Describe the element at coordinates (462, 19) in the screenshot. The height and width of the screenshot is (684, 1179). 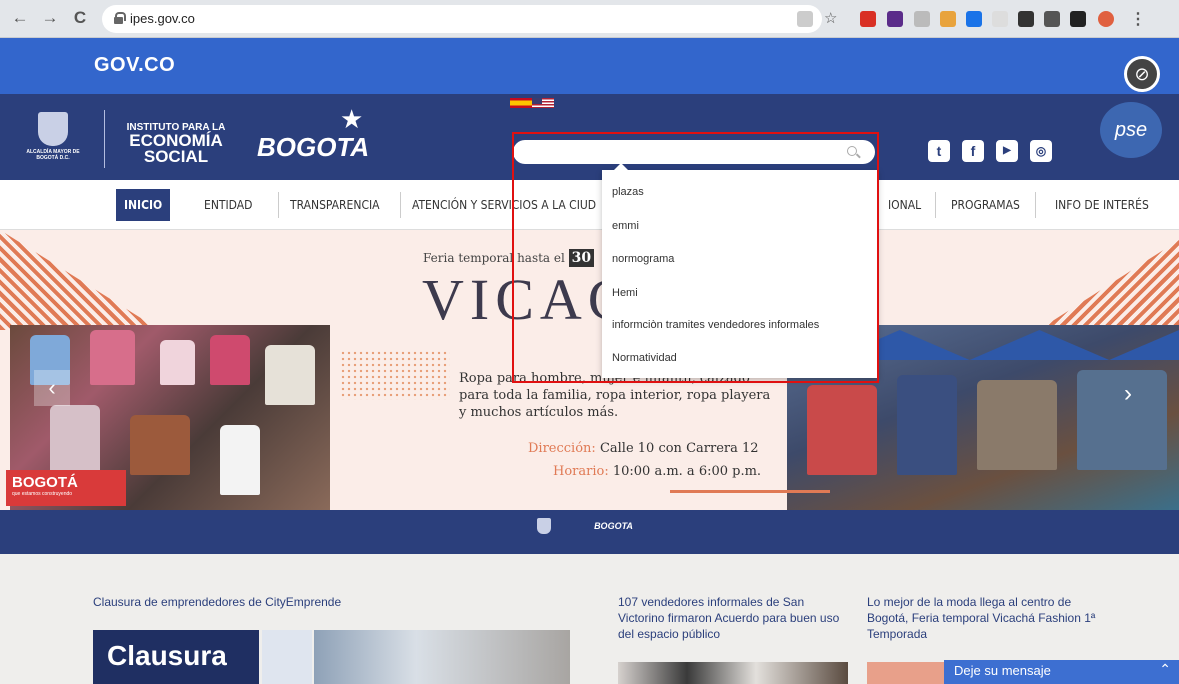
I see `address-bar: ipes.gov.co` at that location.